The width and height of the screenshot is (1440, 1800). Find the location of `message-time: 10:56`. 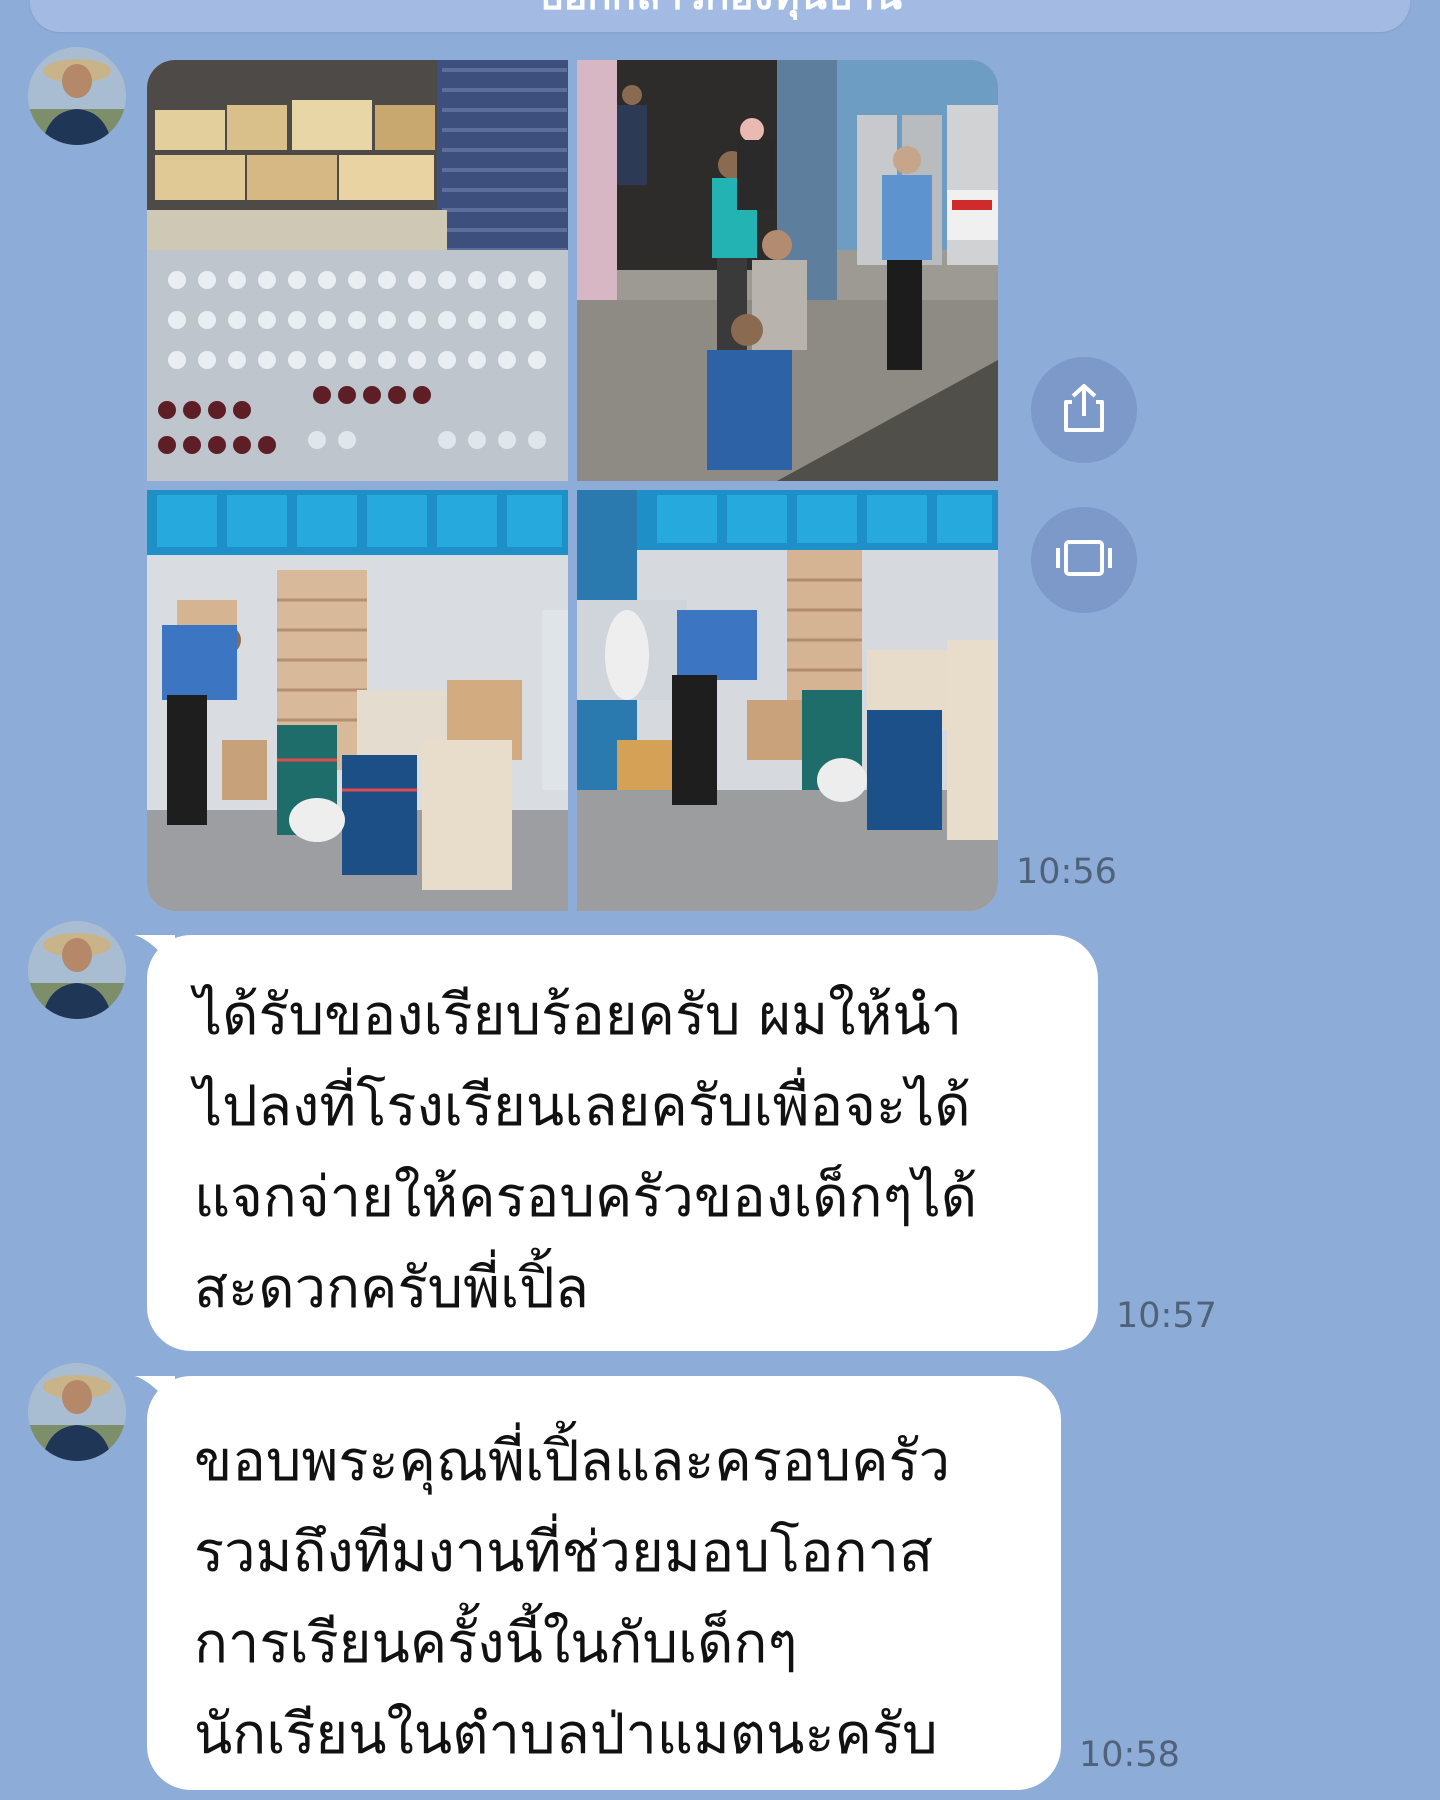

message-time: 10:56 is located at coordinates (1066, 872).